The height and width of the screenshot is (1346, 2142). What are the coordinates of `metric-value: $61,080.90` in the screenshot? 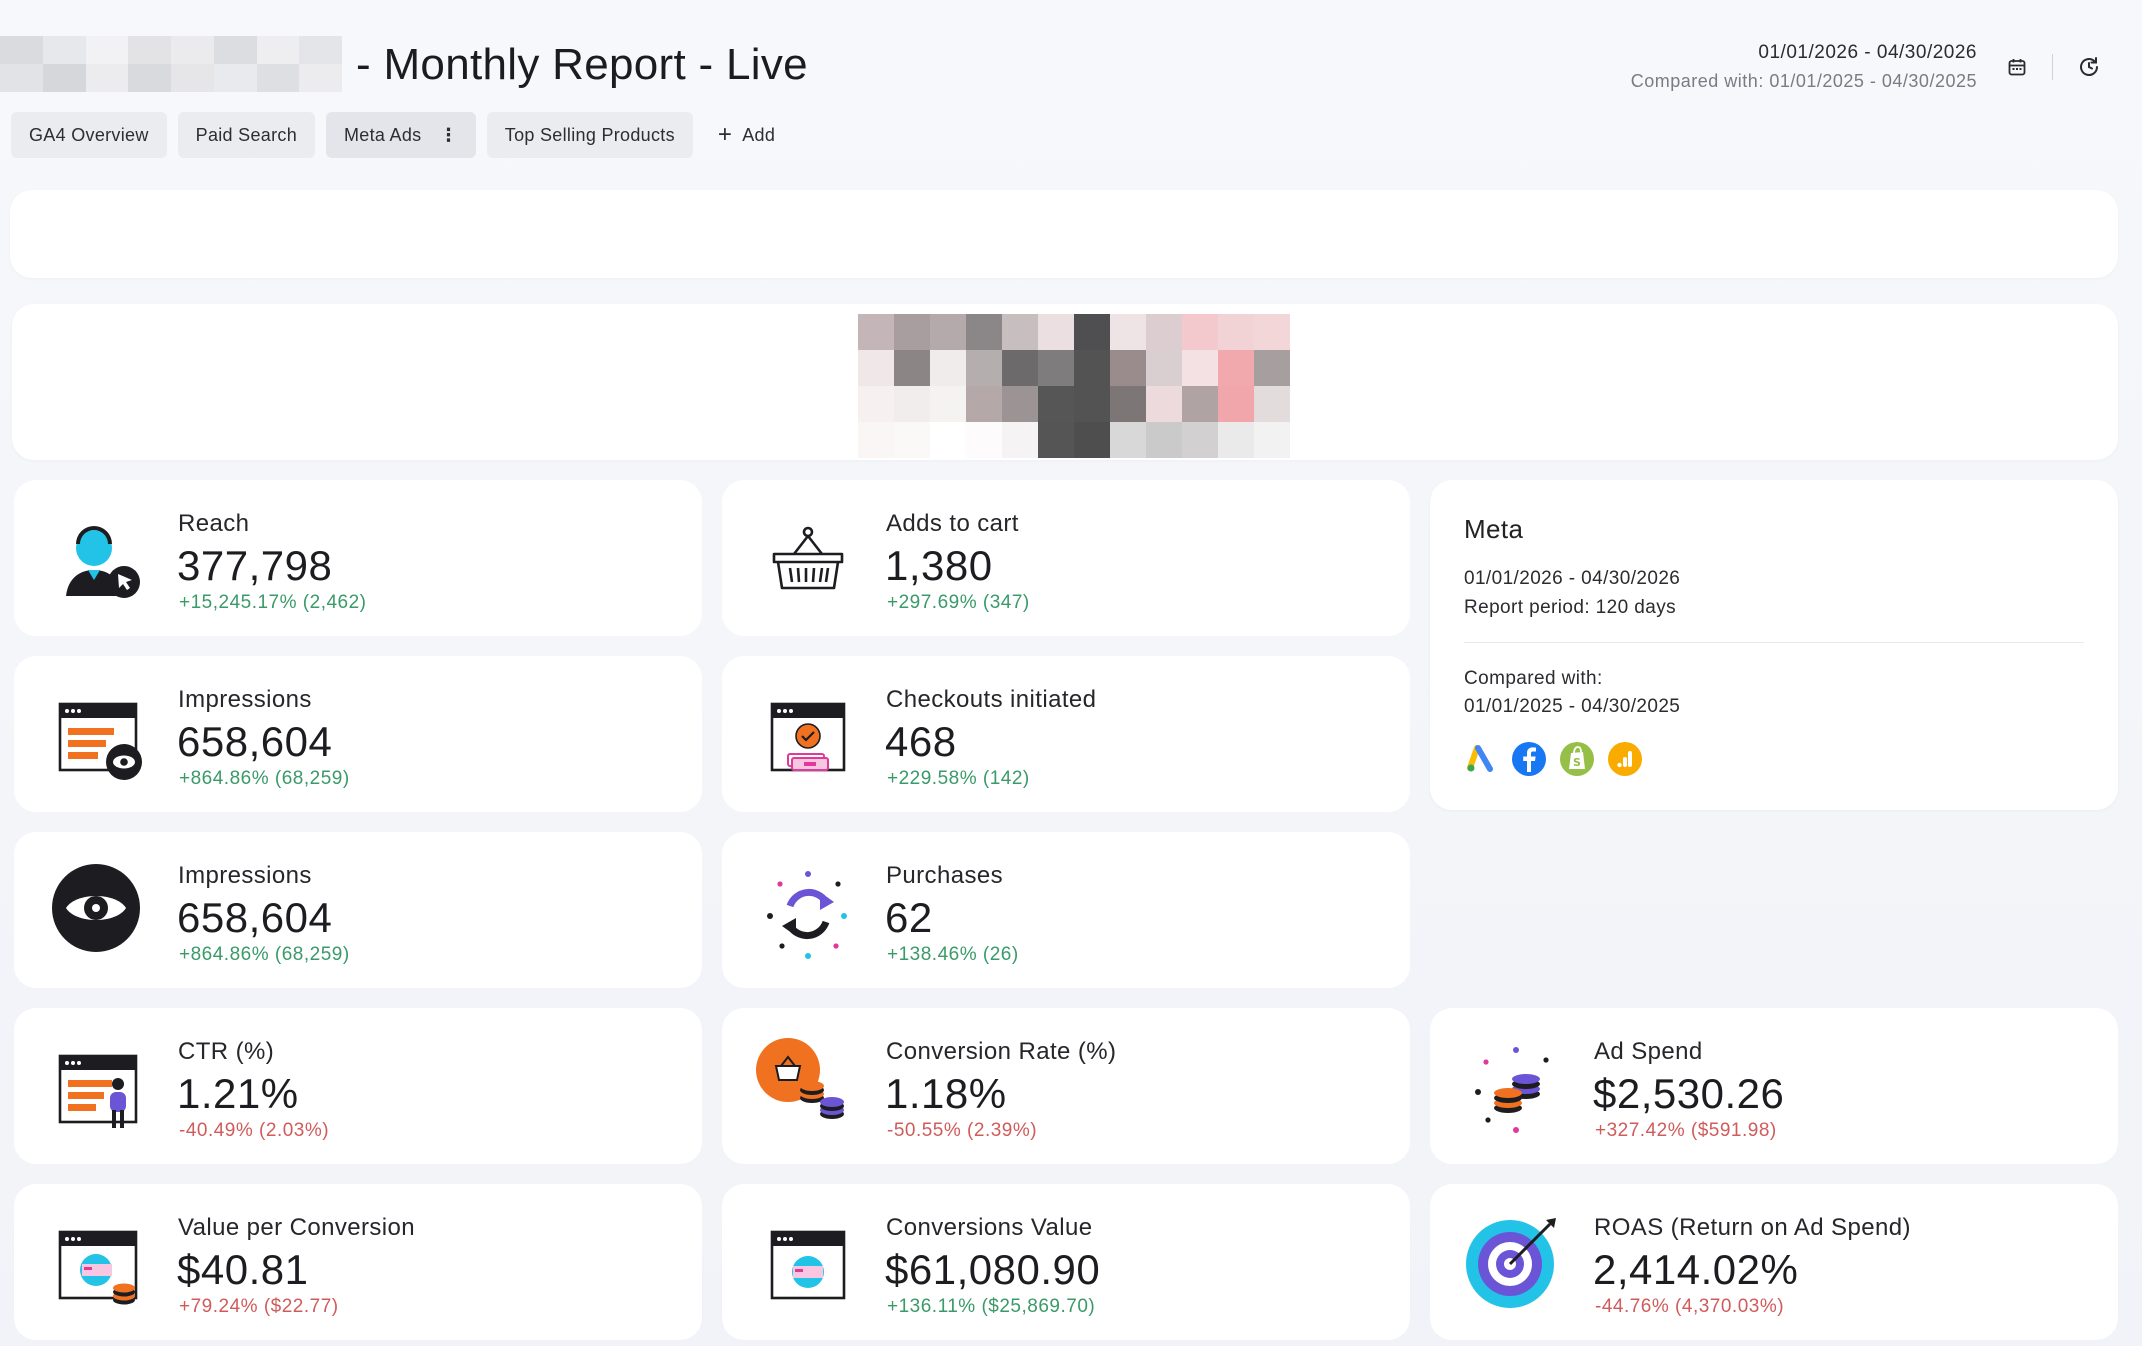 It's located at (993, 1269).